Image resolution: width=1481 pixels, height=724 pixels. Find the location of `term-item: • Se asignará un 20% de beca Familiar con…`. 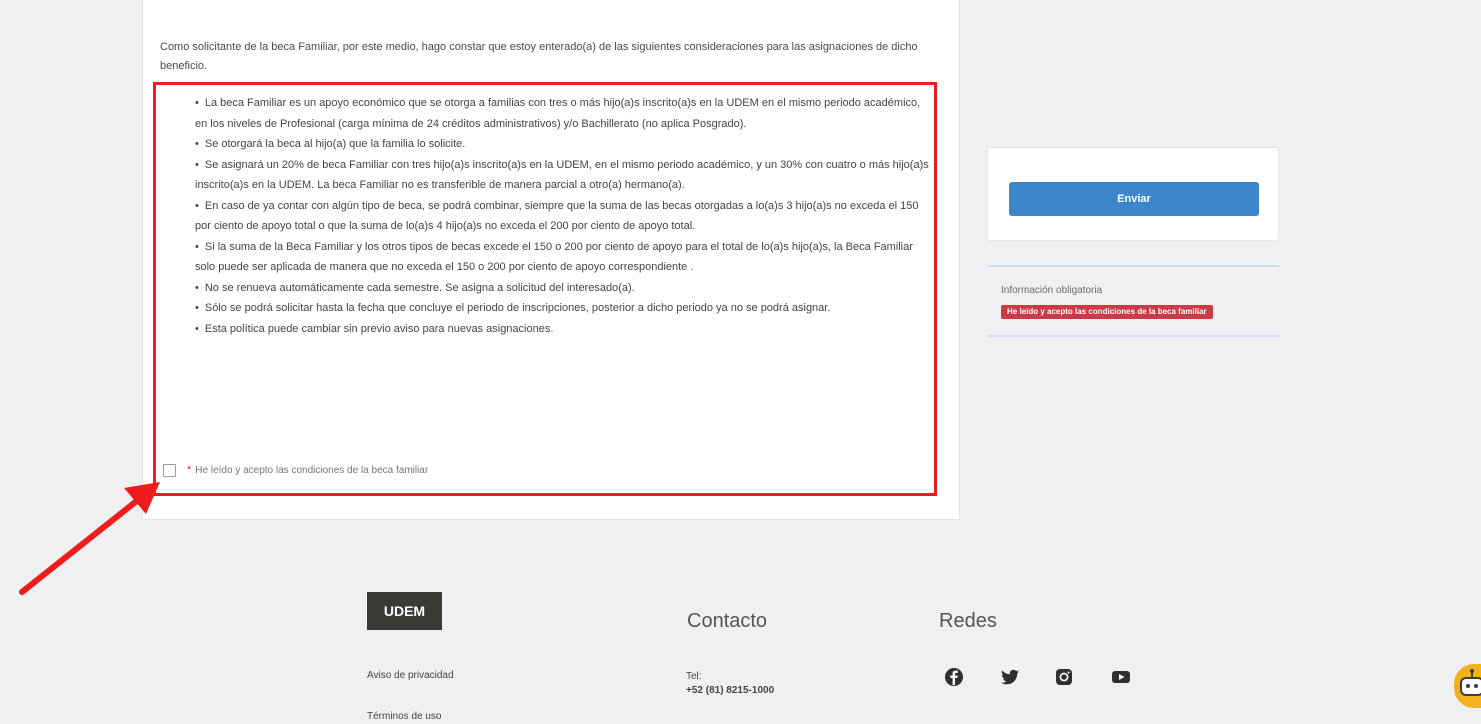

term-item: • Se asignará un 20% de beca Familiar con… is located at coordinates (562, 175).